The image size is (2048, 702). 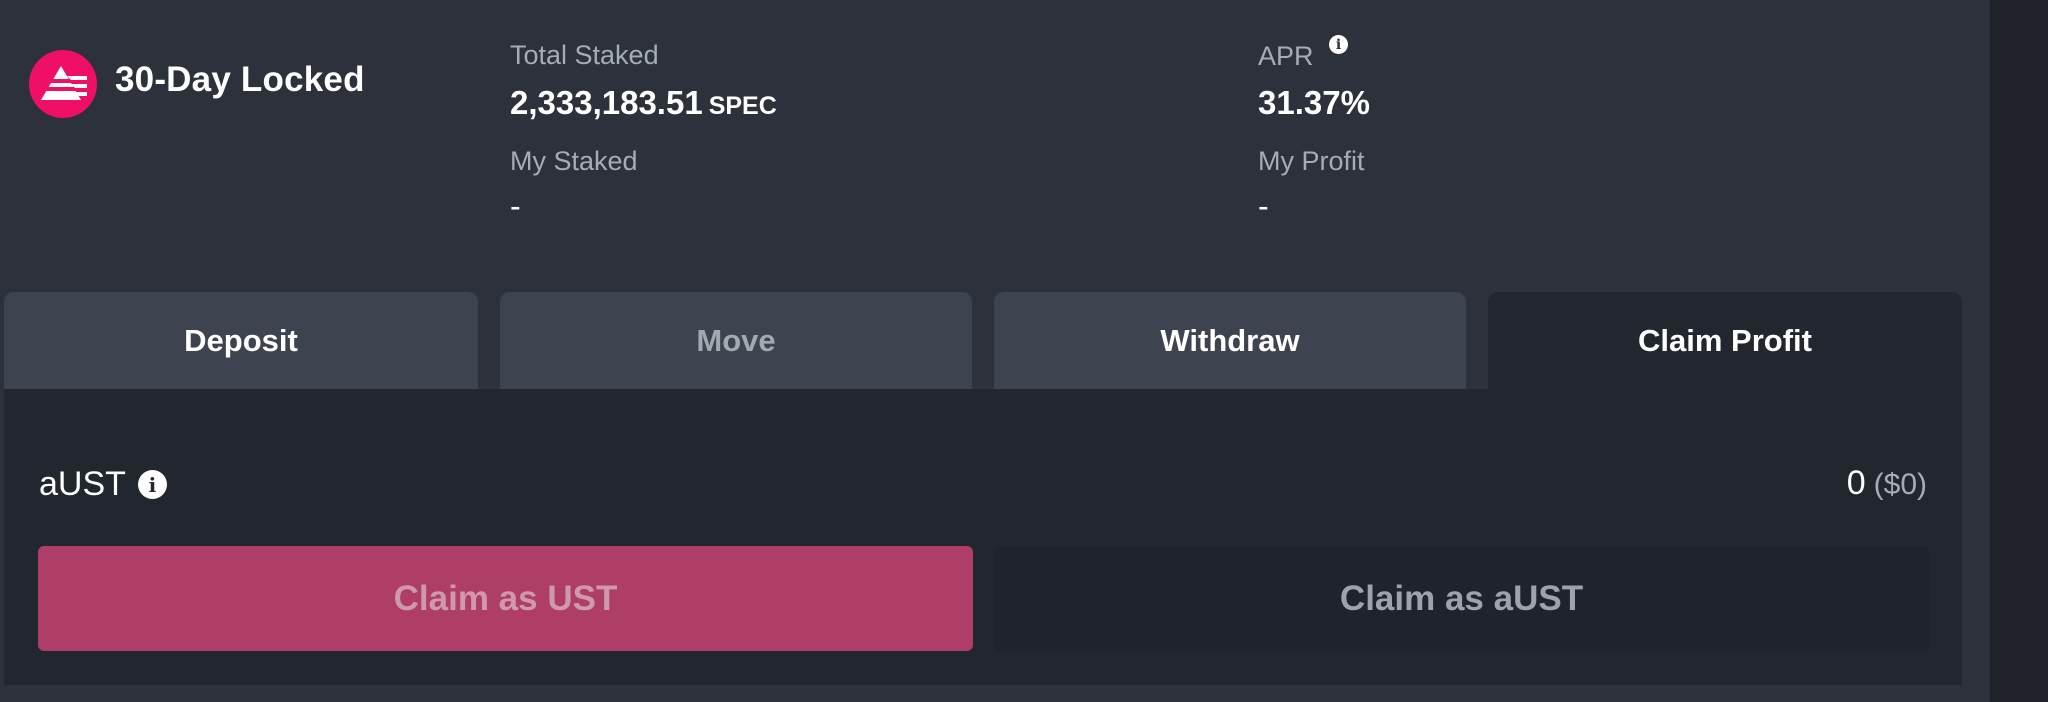 What do you see at coordinates (1230, 340) in the screenshot?
I see `tab-withdraw: Withdraw` at bounding box center [1230, 340].